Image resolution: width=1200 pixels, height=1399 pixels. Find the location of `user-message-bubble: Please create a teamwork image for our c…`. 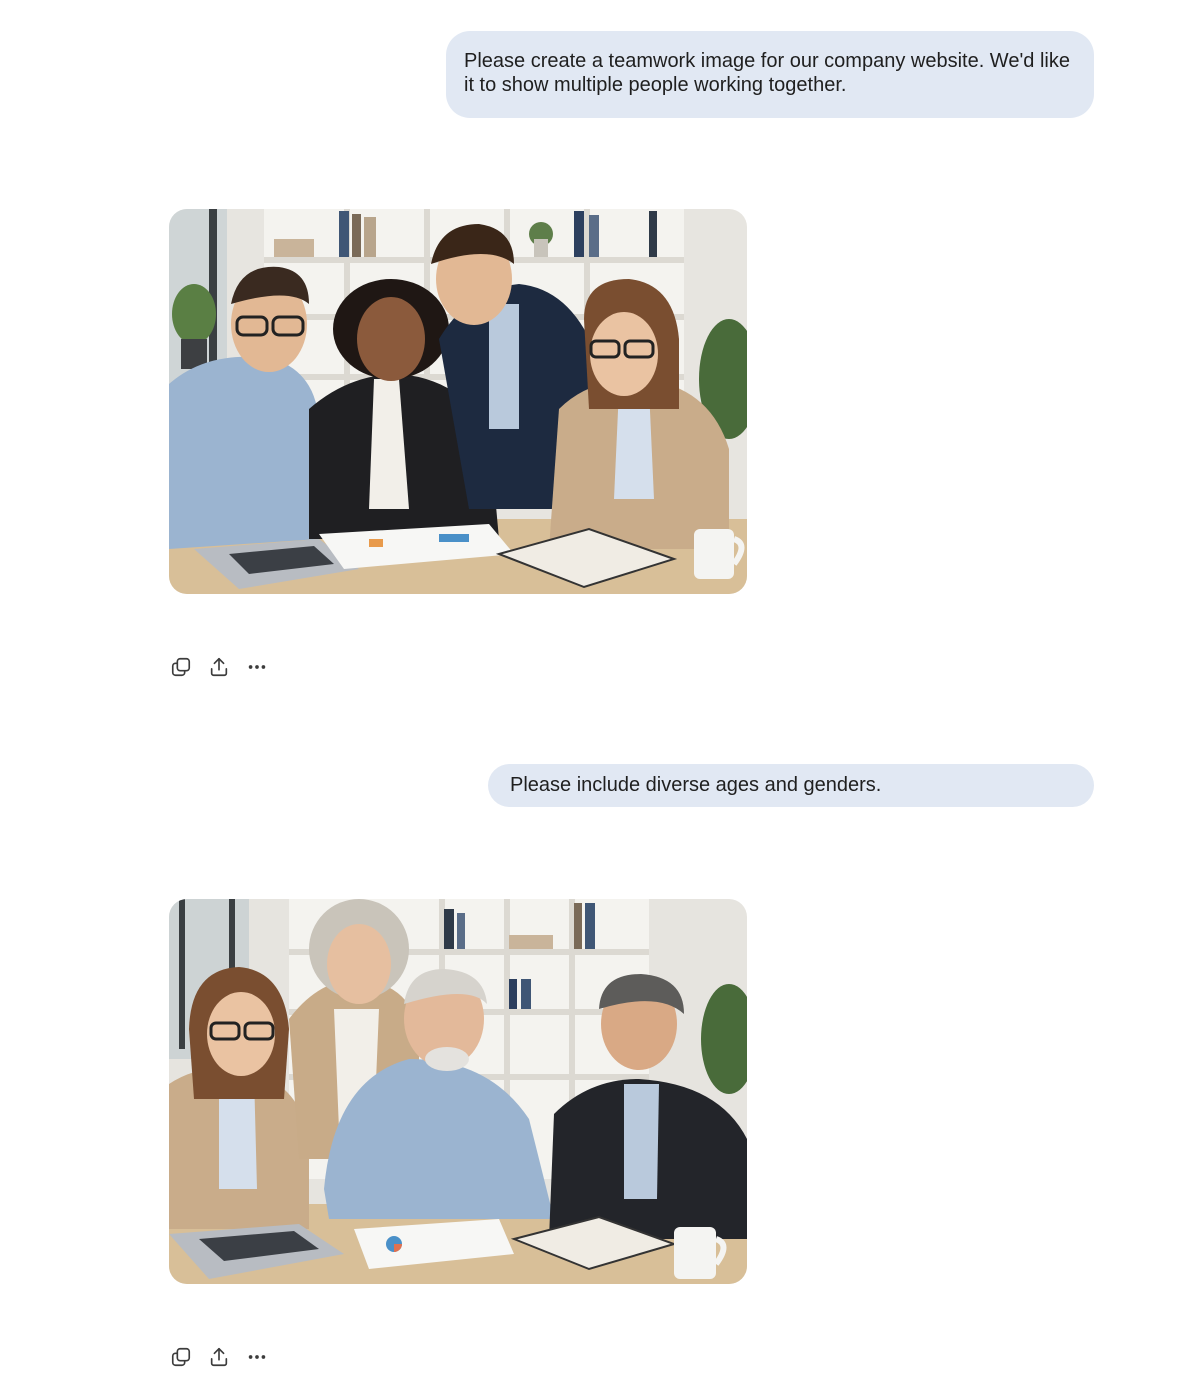

user-message-bubble: Please create a teamwork image for our c… is located at coordinates (770, 74).